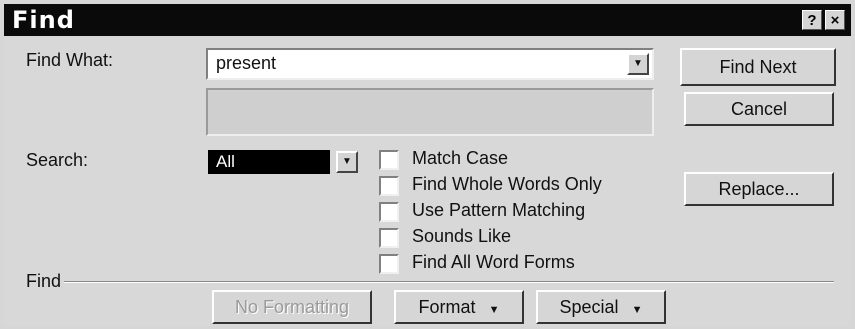  What do you see at coordinates (70, 60) in the screenshot?
I see `find-what-label: Find What:` at bounding box center [70, 60].